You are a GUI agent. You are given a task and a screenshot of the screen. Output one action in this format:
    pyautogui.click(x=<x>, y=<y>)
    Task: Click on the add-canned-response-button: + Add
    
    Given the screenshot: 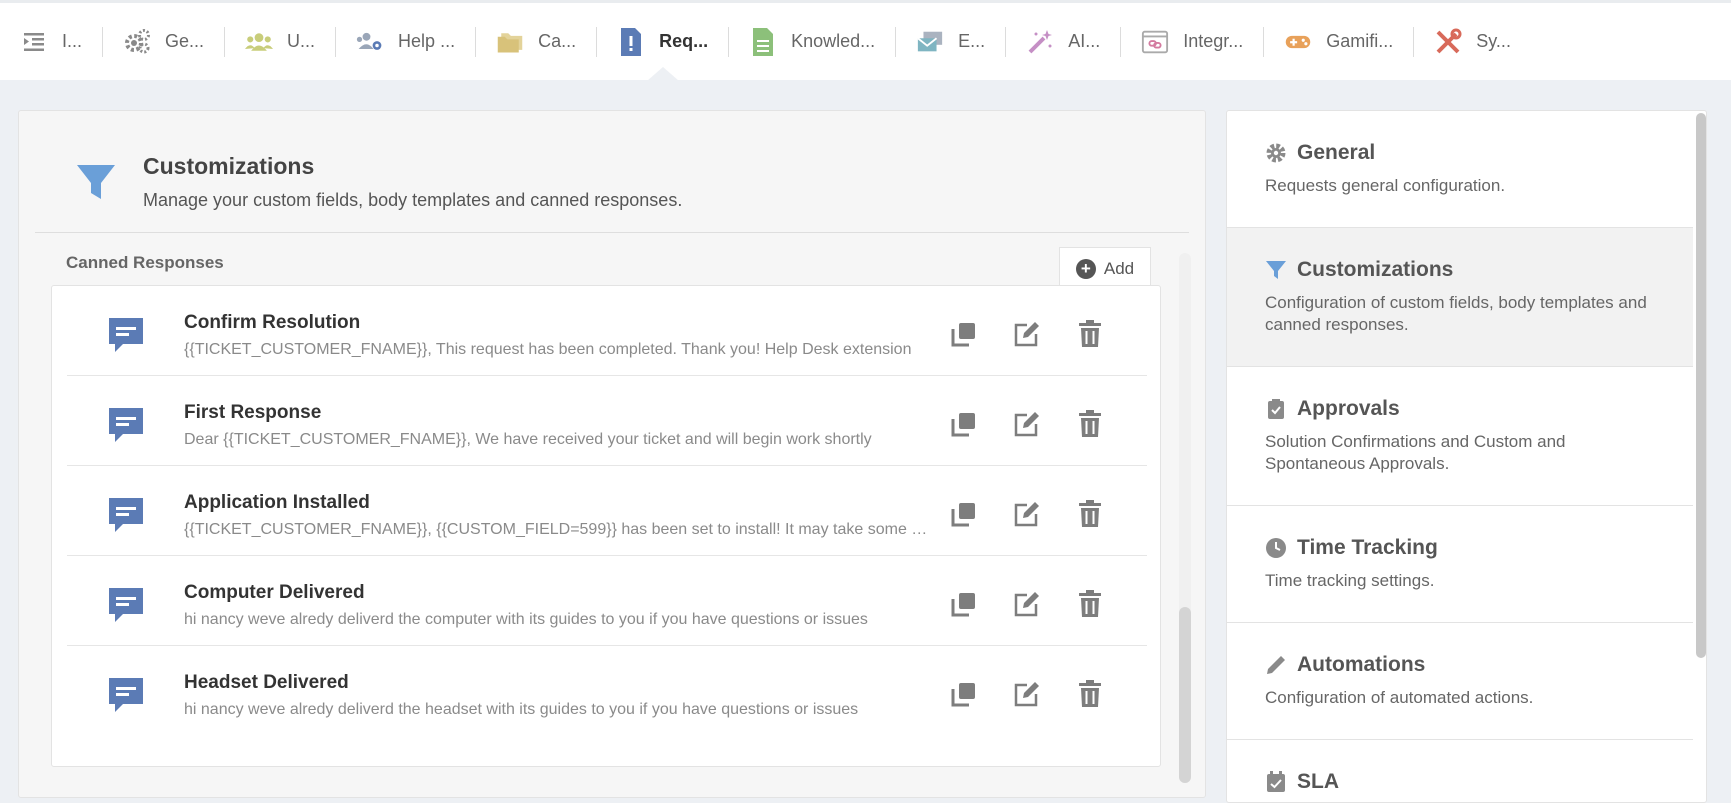 What is the action you would take?
    pyautogui.click(x=1105, y=268)
    